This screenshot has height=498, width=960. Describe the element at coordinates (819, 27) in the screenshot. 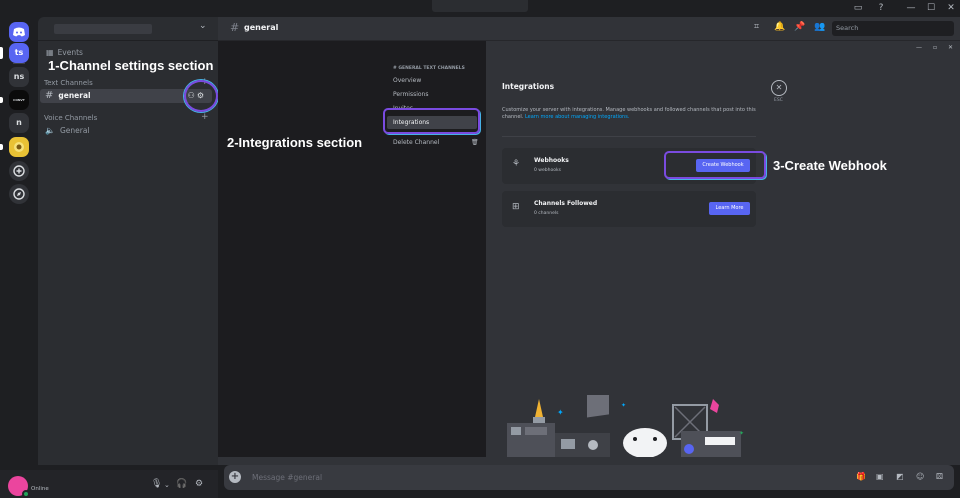

I see `members-icon: 👥` at that location.